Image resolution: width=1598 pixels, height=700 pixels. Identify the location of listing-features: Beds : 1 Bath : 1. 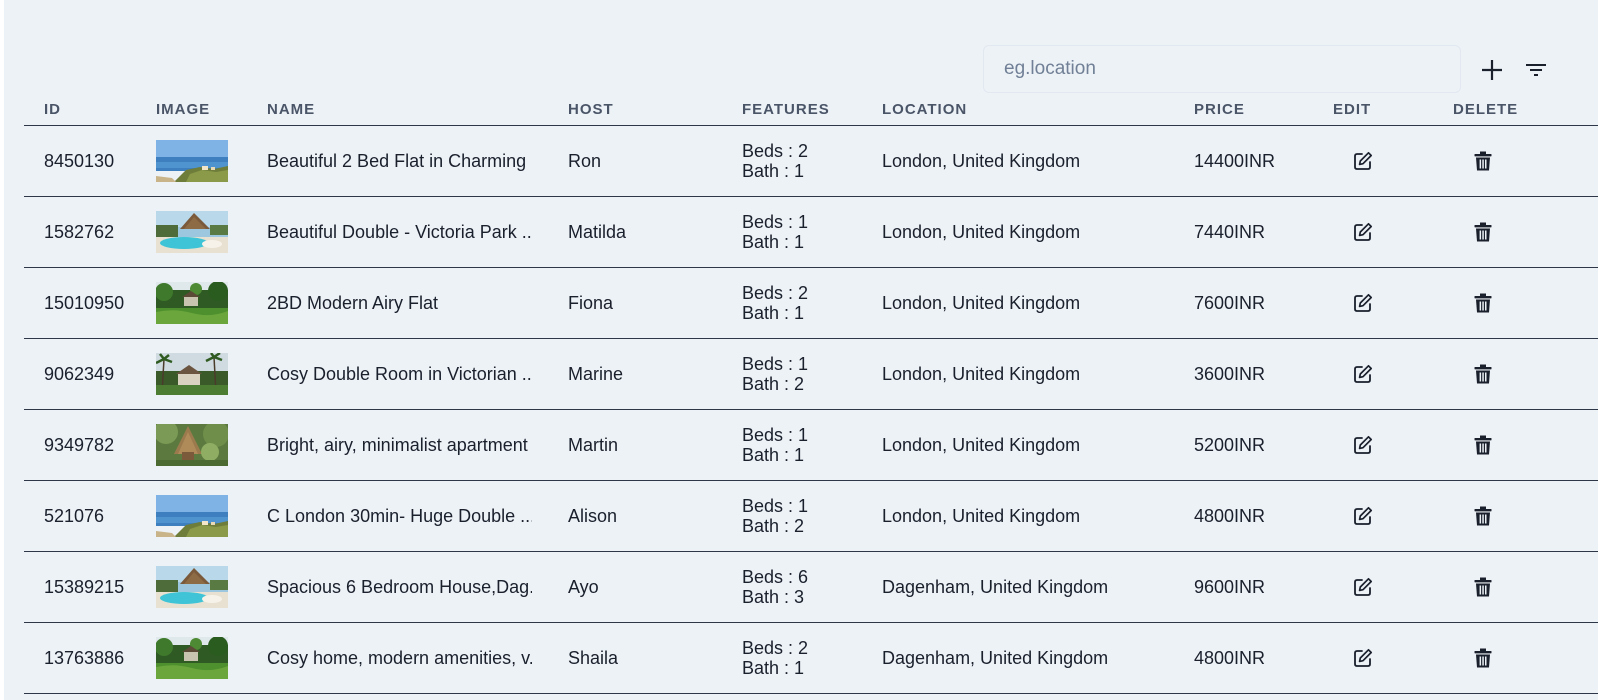
(775, 232).